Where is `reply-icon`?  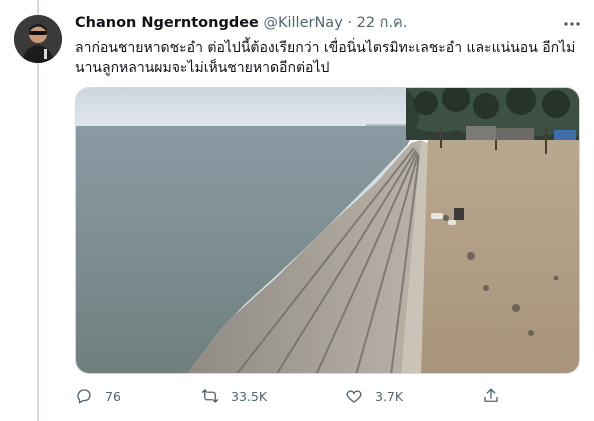
reply-icon is located at coordinates (84, 396).